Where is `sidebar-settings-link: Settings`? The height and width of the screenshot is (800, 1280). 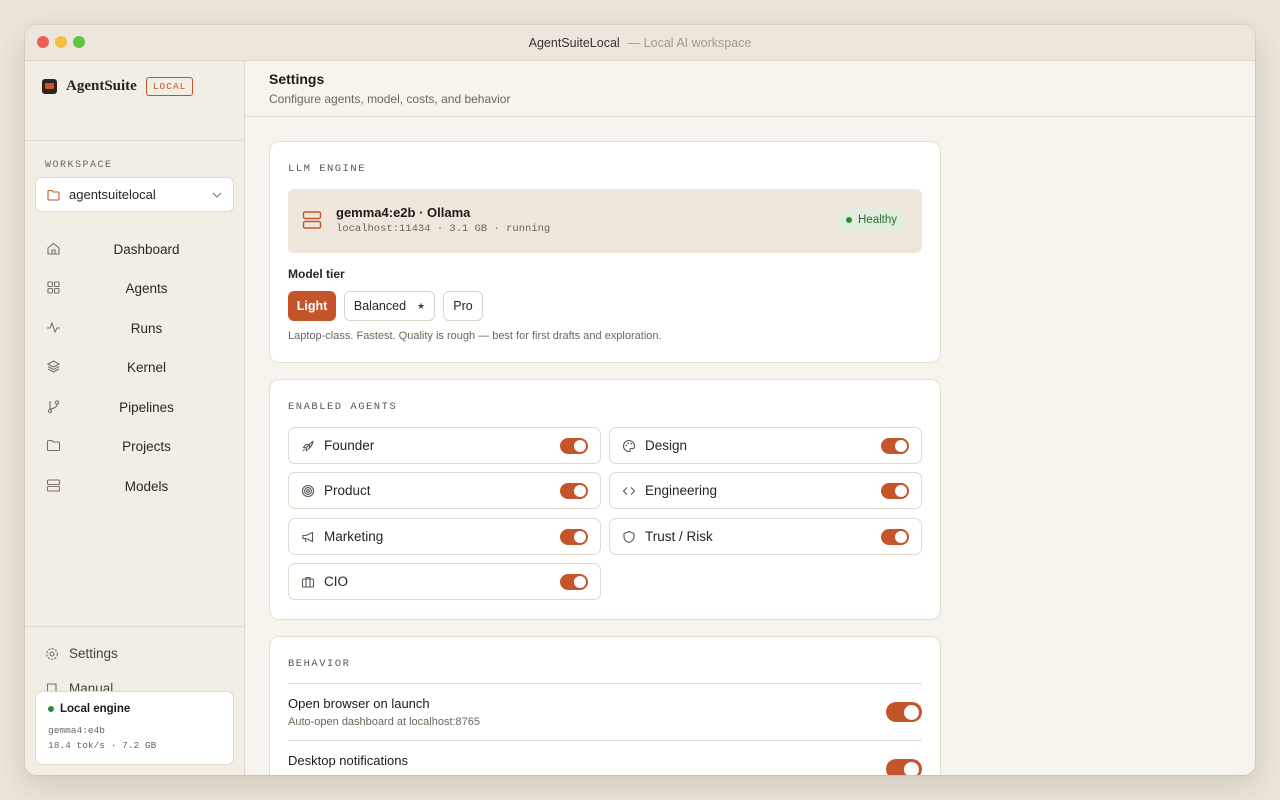
sidebar-settings-link: Settings is located at coordinates (81, 653).